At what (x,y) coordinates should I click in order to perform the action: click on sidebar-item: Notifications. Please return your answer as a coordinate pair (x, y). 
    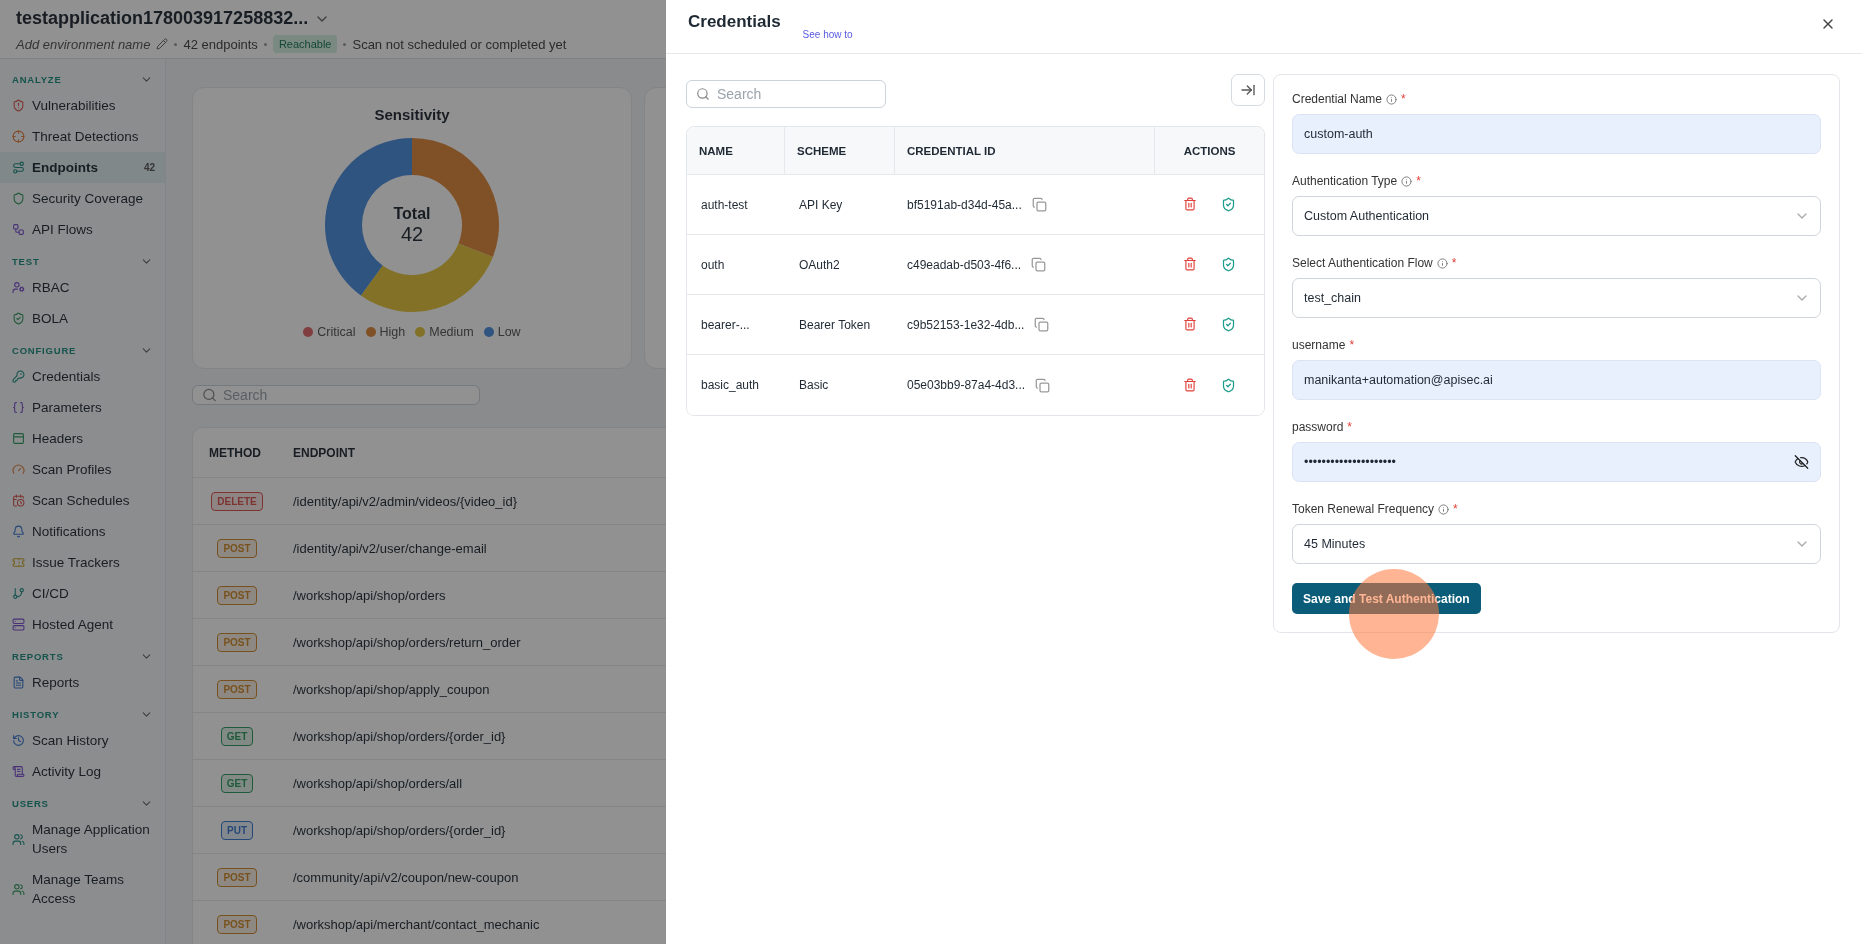
    Looking at the image, I should click on (82, 531).